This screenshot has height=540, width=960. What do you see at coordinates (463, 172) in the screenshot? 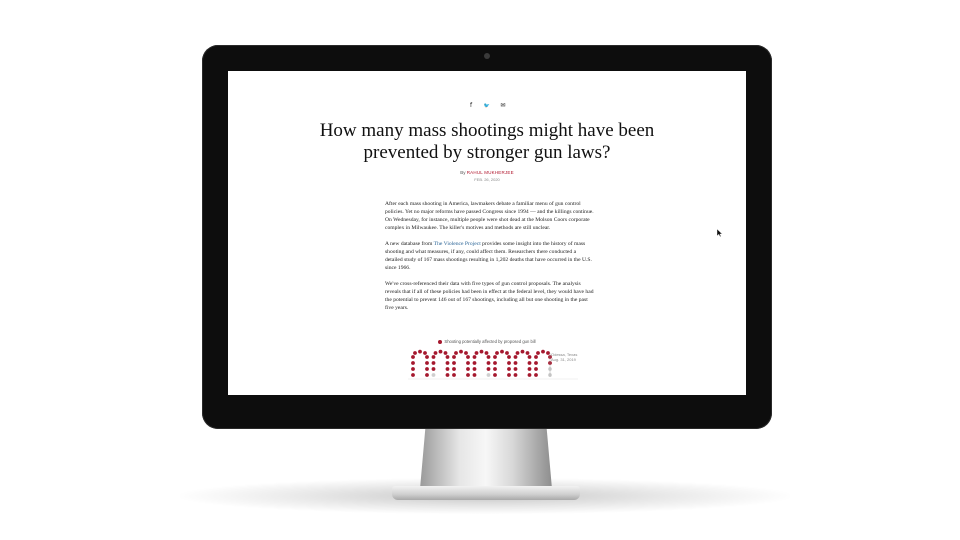
I see `byline-prefix: By` at bounding box center [463, 172].